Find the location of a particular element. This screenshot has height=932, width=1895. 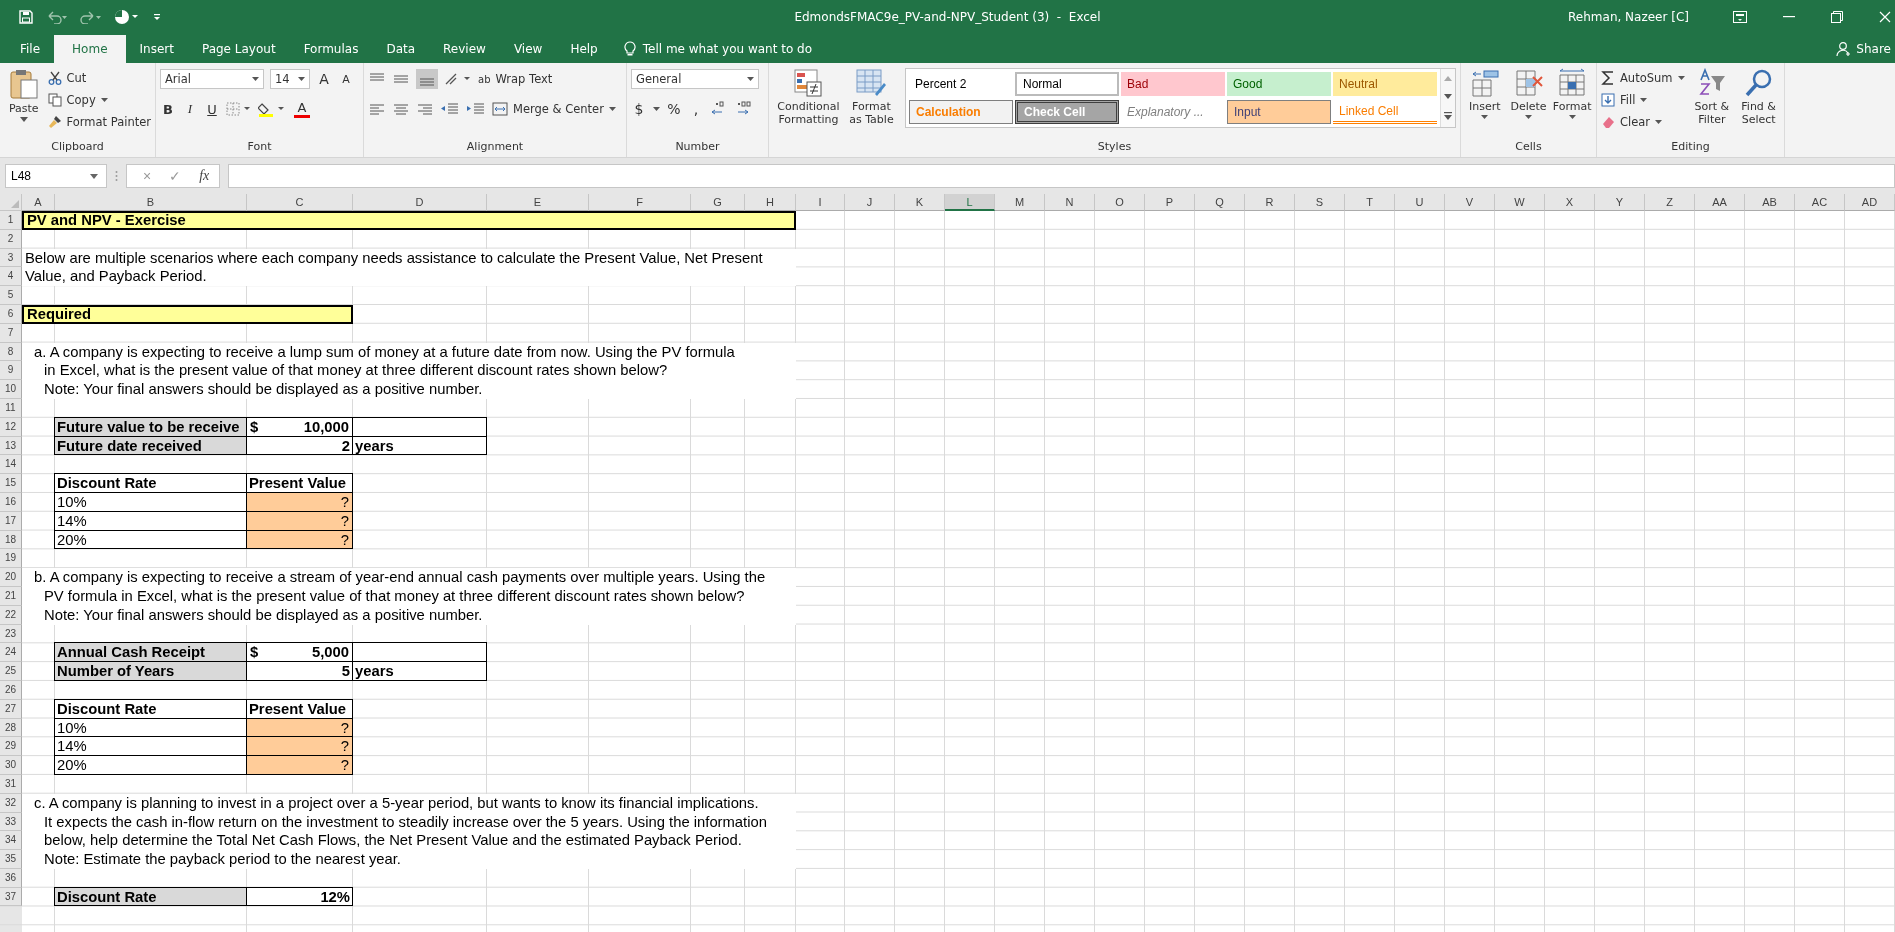

cut-button: Cut is located at coordinates (99, 78).